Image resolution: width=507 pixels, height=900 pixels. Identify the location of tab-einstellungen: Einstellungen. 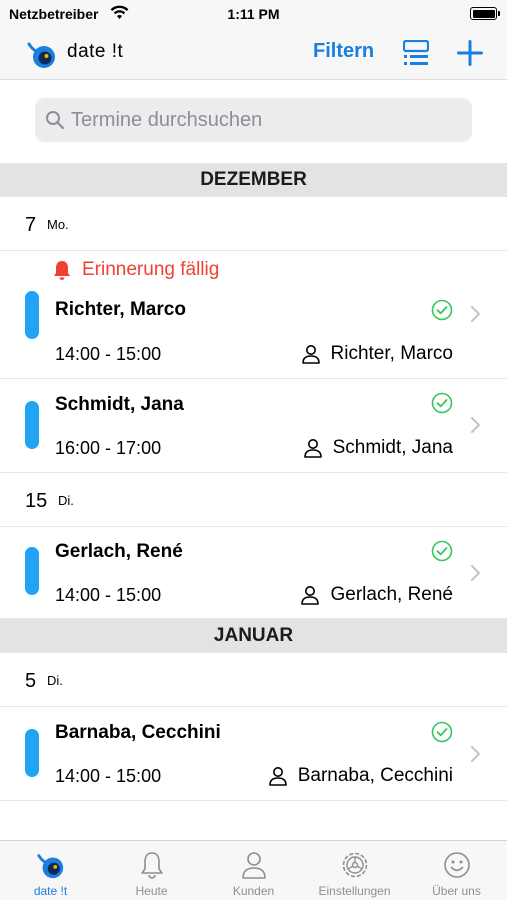
(354, 870).